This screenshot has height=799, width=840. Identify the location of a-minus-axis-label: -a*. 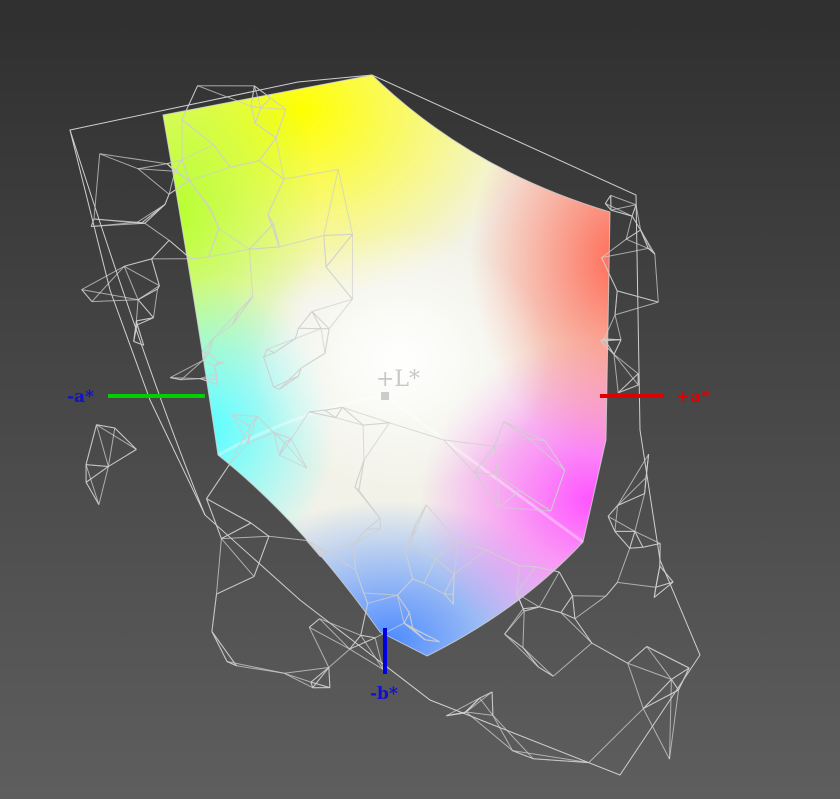
(80, 397).